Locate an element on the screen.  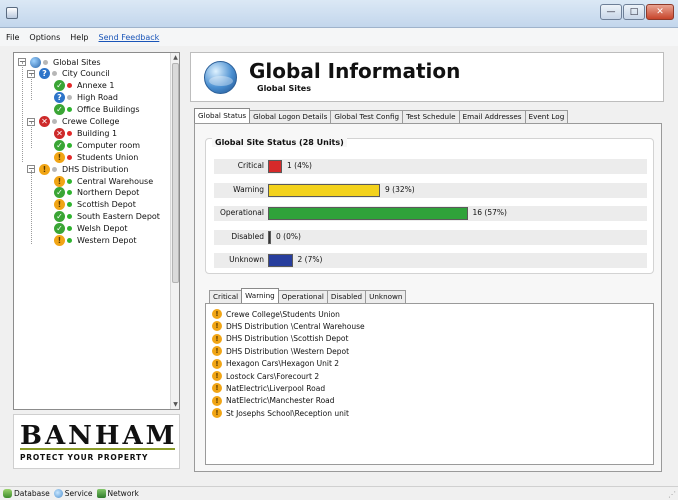
status-bar-critical is located at coordinates (275, 166).